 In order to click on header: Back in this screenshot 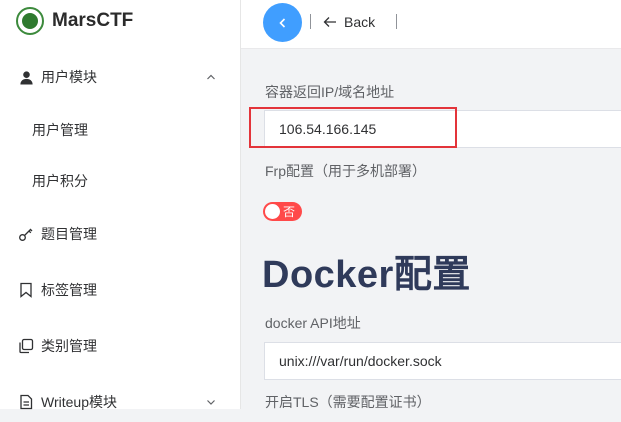, I will do `click(431, 24)`.